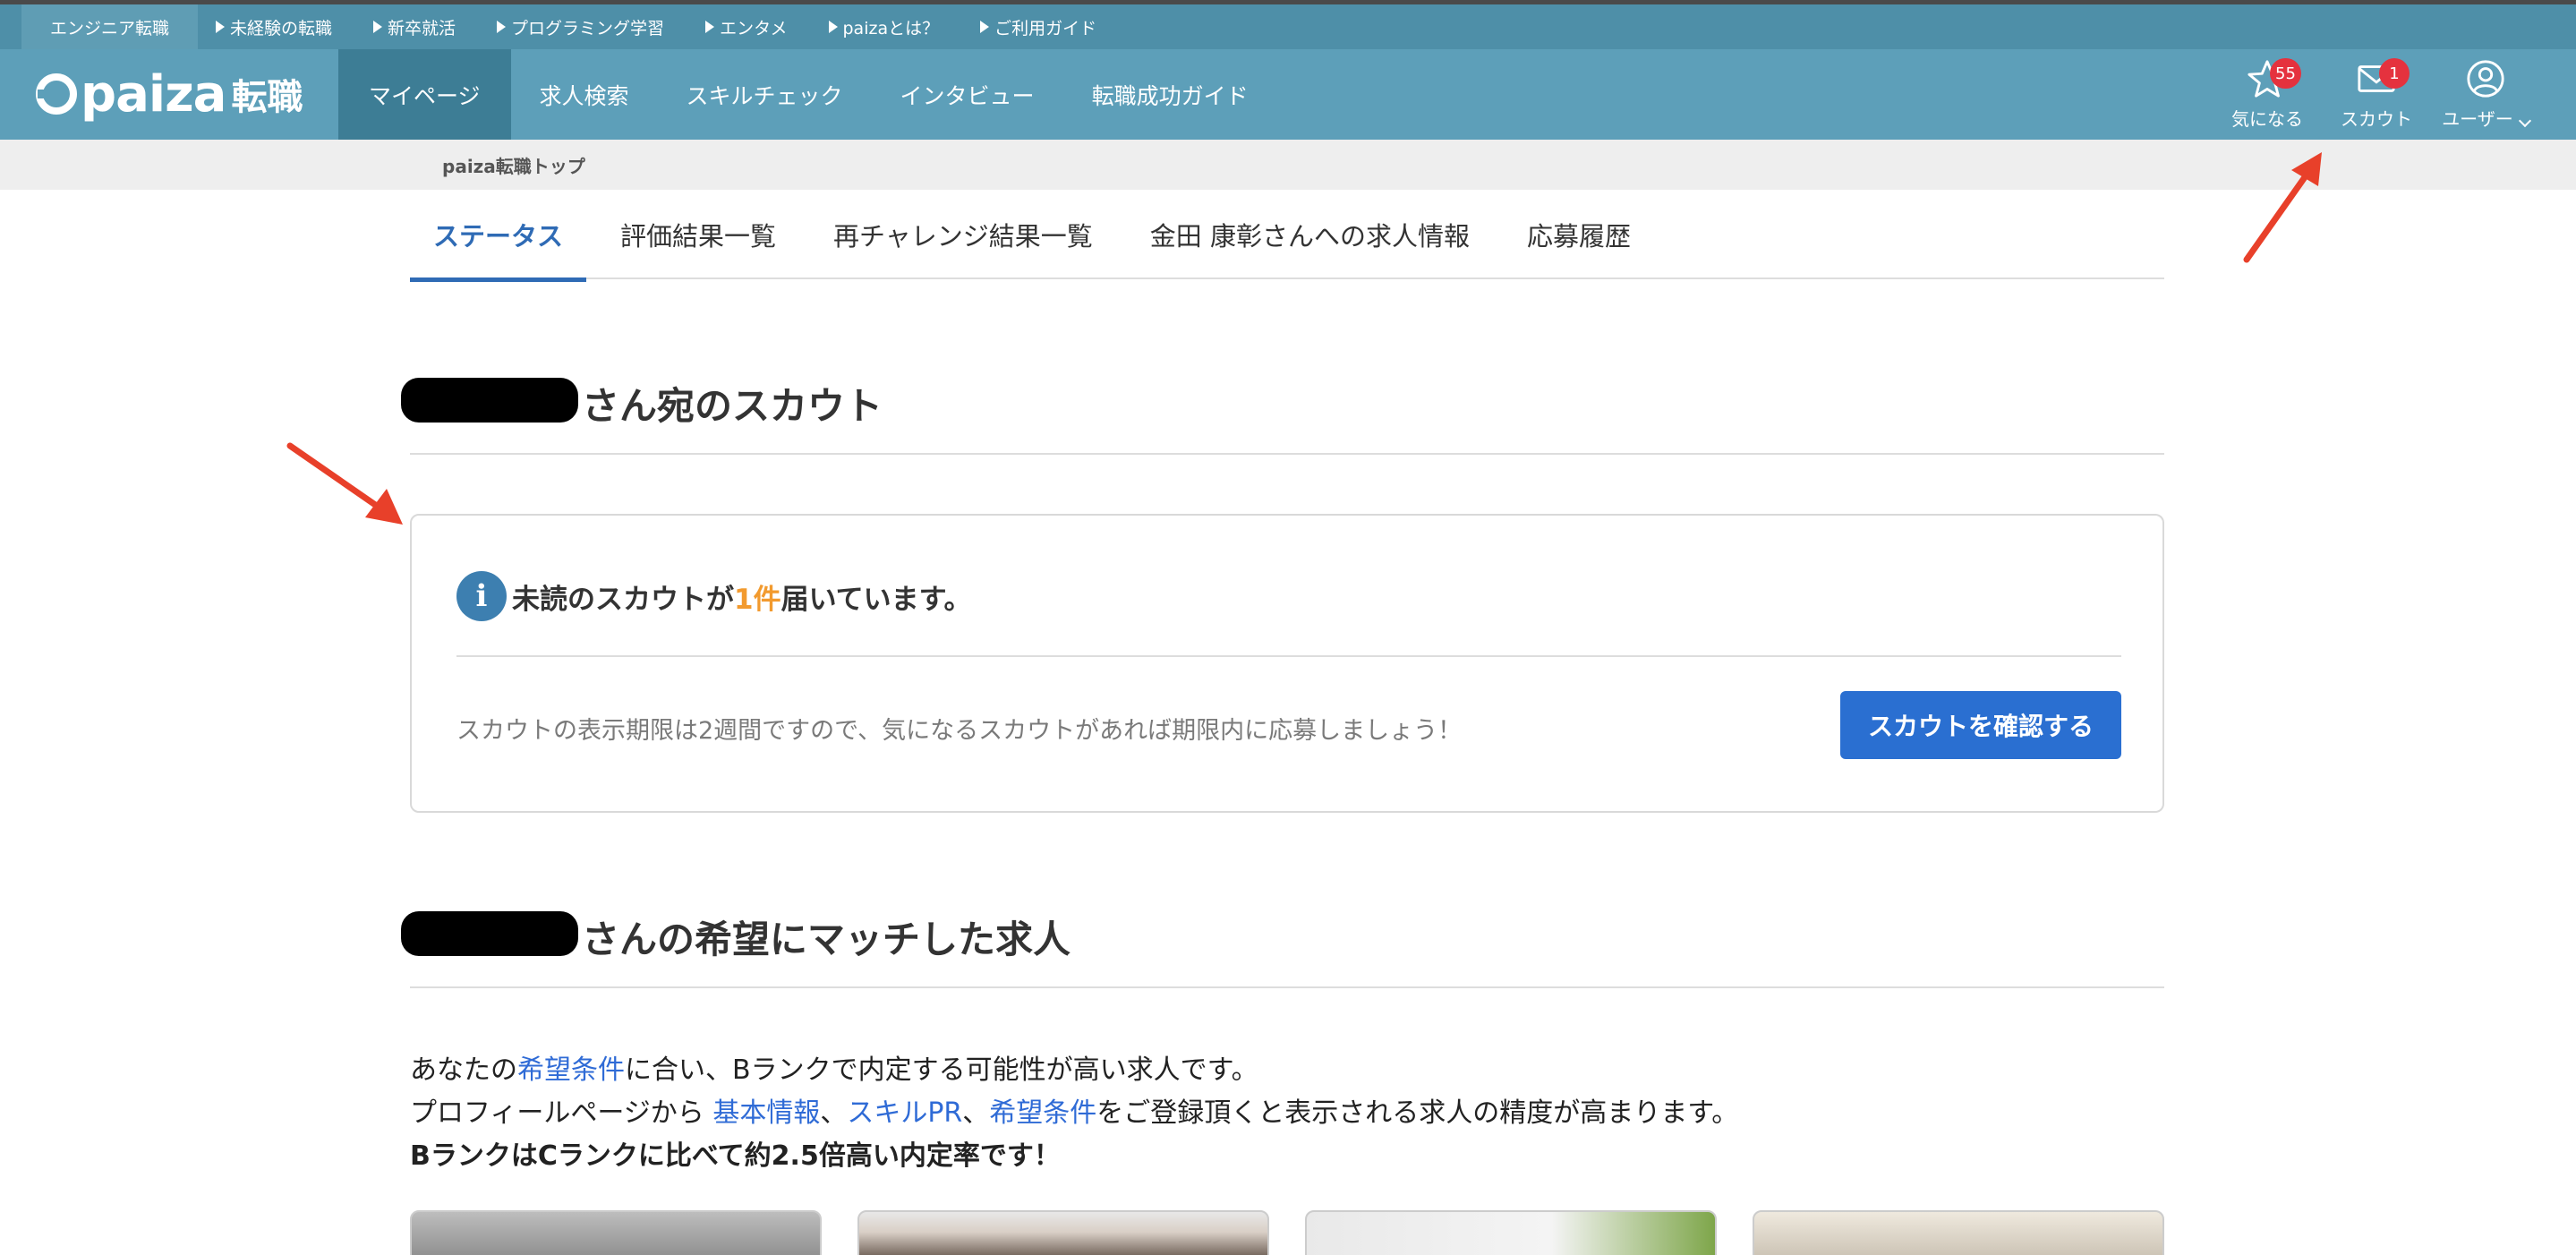 The width and height of the screenshot is (2576, 1255). I want to click on nav-mypage: マイページ, so click(424, 94).